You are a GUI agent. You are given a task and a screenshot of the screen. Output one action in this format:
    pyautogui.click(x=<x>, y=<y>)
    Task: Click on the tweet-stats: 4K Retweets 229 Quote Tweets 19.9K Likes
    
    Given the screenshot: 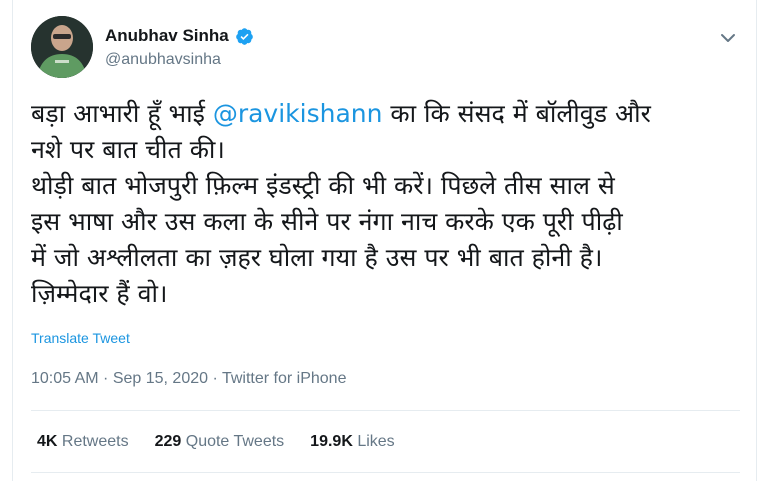 What is the action you would take?
    pyautogui.click(x=216, y=442)
    